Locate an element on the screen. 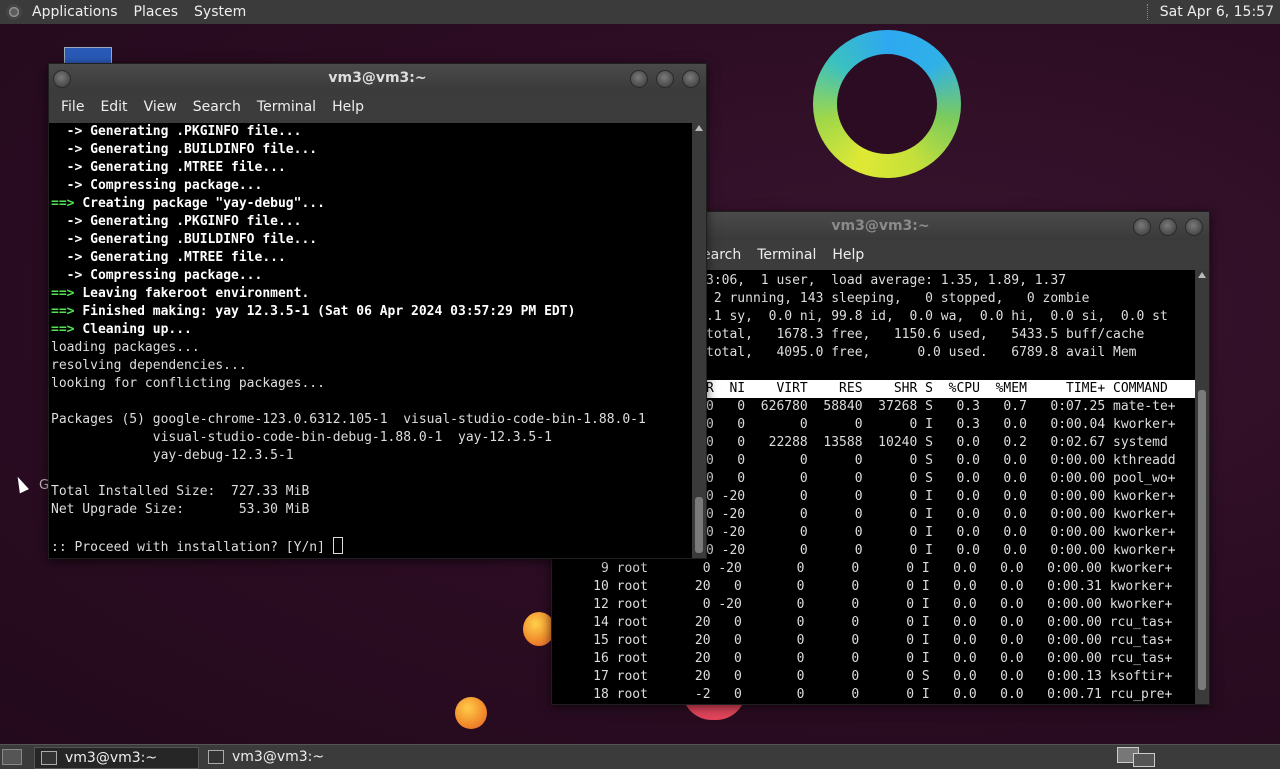  line-text: yay-debug-12.3.5-1 is located at coordinates (172, 455).